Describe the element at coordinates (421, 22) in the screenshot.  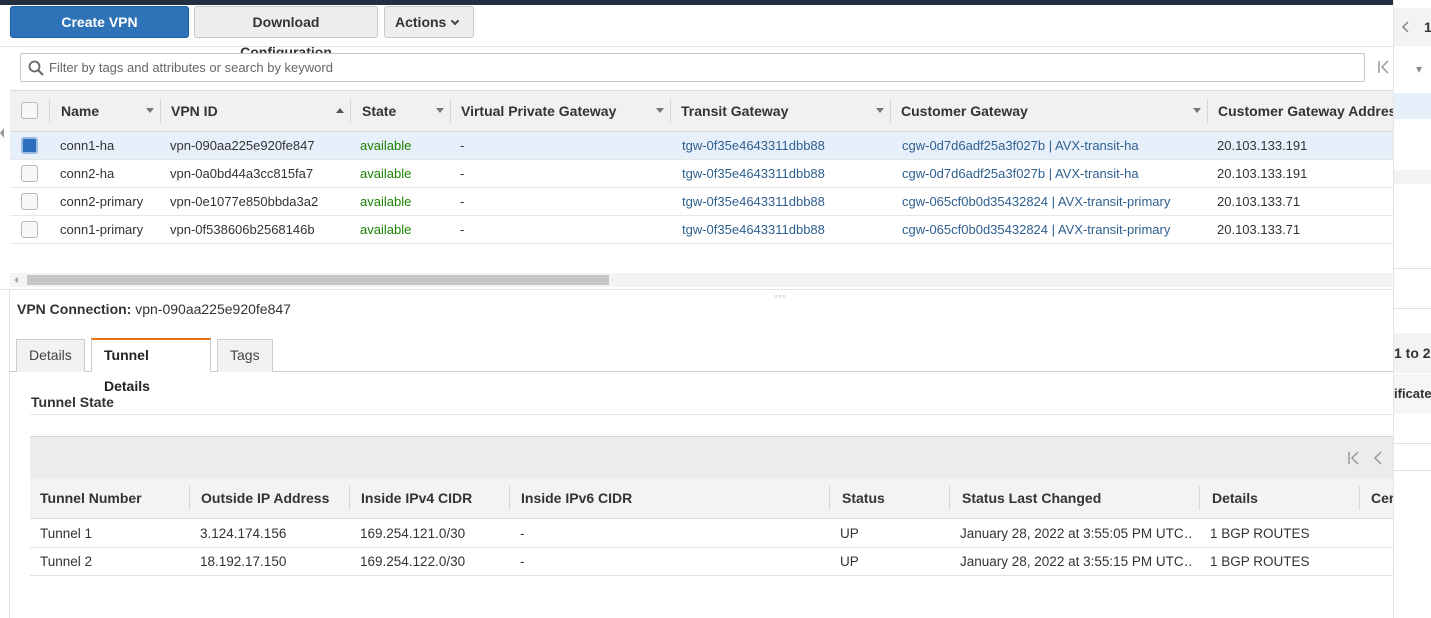
I see `actions-label: Actions` at that location.